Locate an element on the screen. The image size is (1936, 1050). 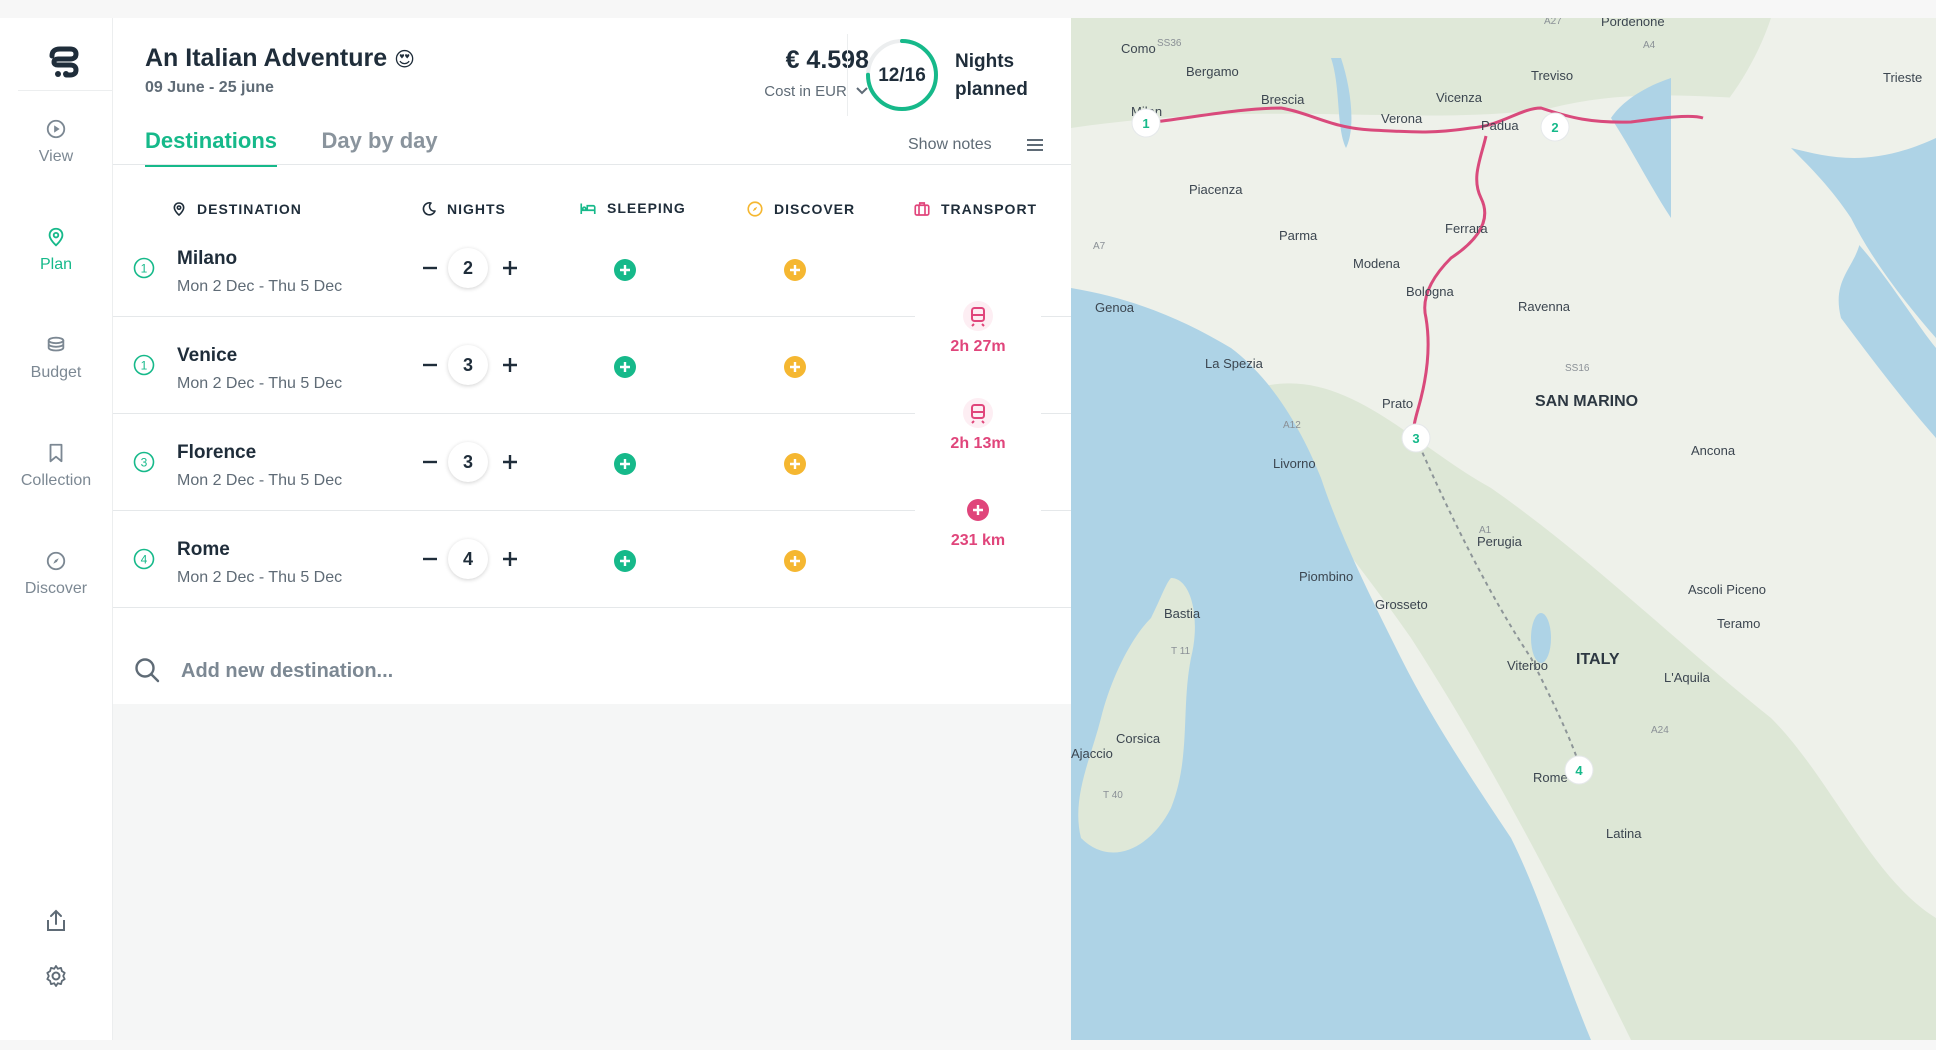
share-button is located at coordinates (56, 923).